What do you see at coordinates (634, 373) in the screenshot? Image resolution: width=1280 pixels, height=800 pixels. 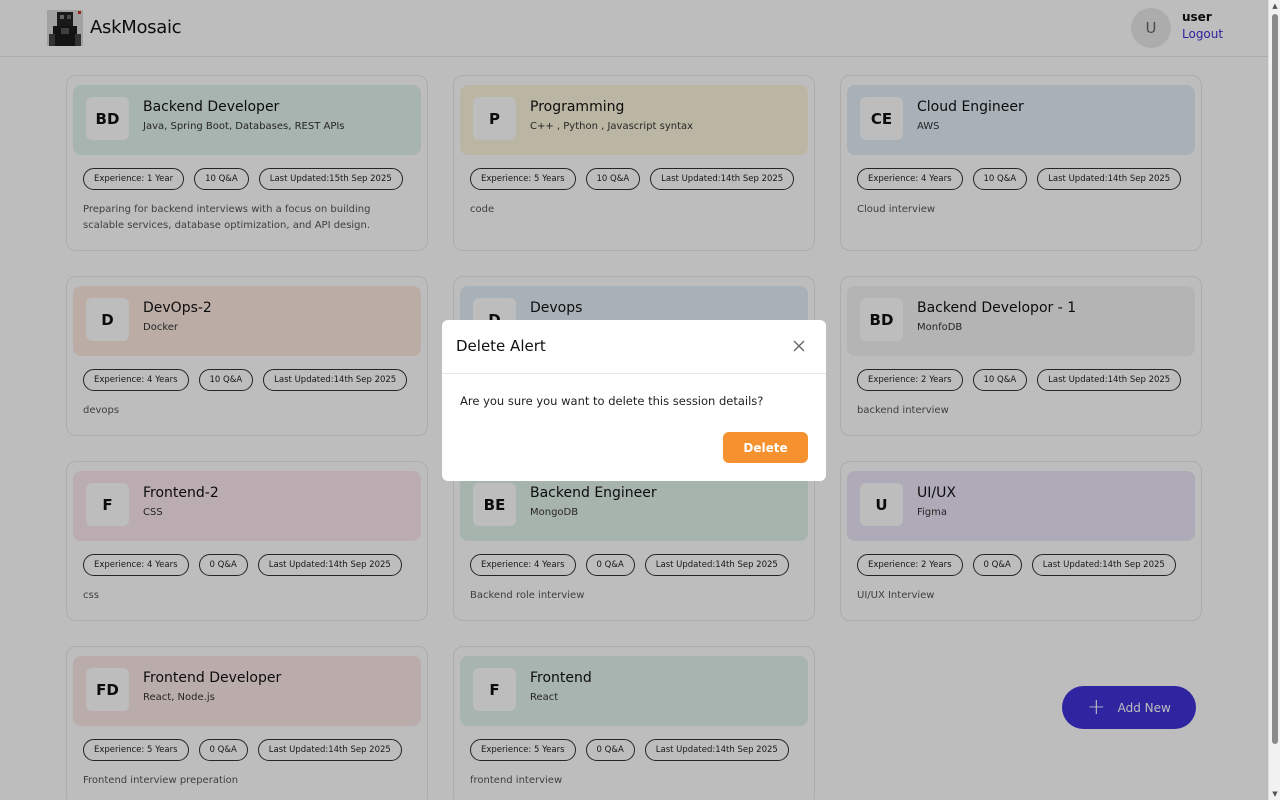 I see `dialog-divider` at bounding box center [634, 373].